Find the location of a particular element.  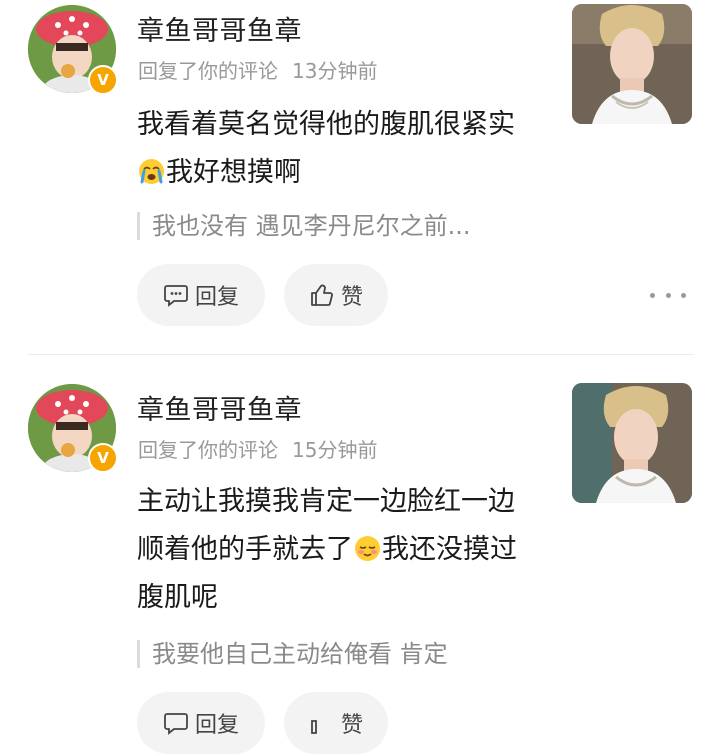

quoted-comment: 我要他自己主动给俺看 肯定 is located at coordinates (292, 654).